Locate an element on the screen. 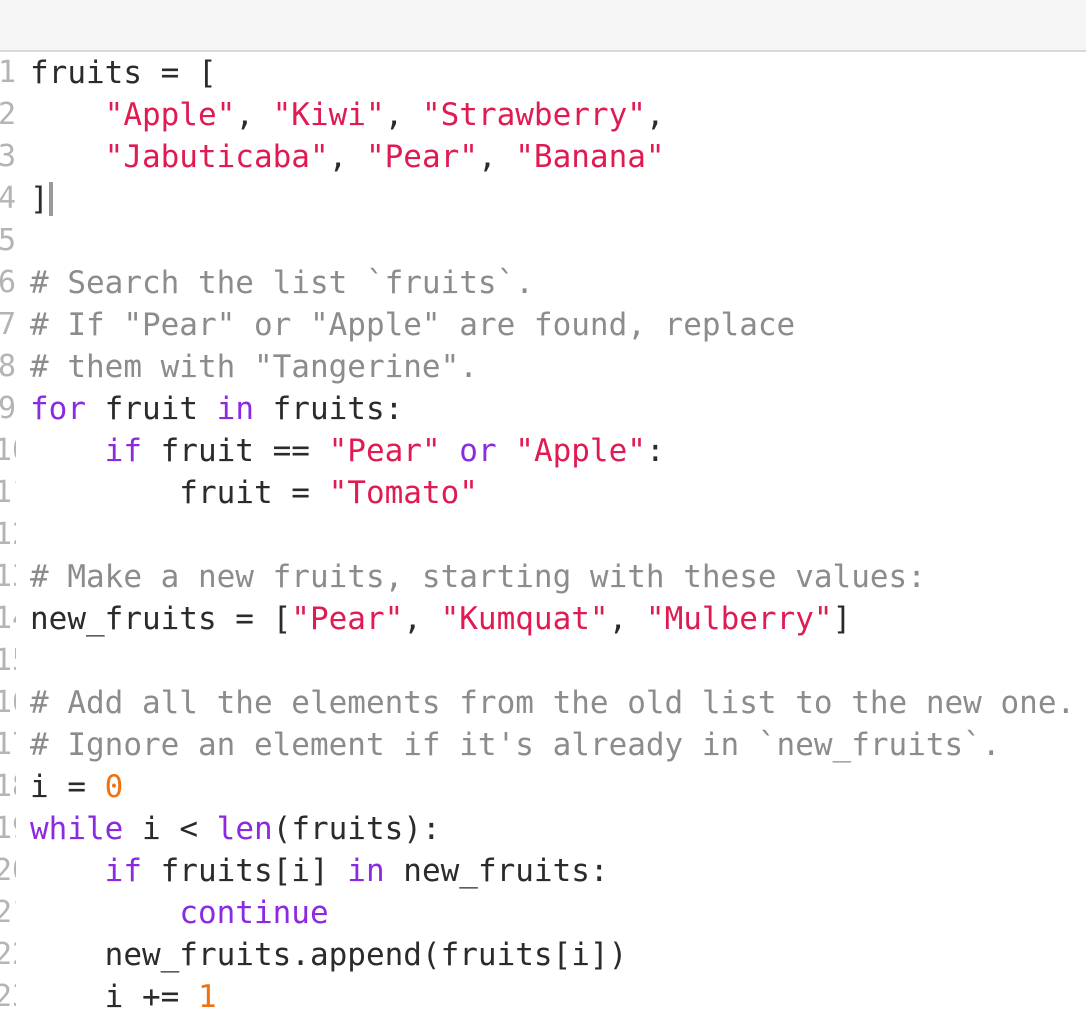 This screenshot has height=1022, width=1086. line-number: 11 is located at coordinates (8, 492).